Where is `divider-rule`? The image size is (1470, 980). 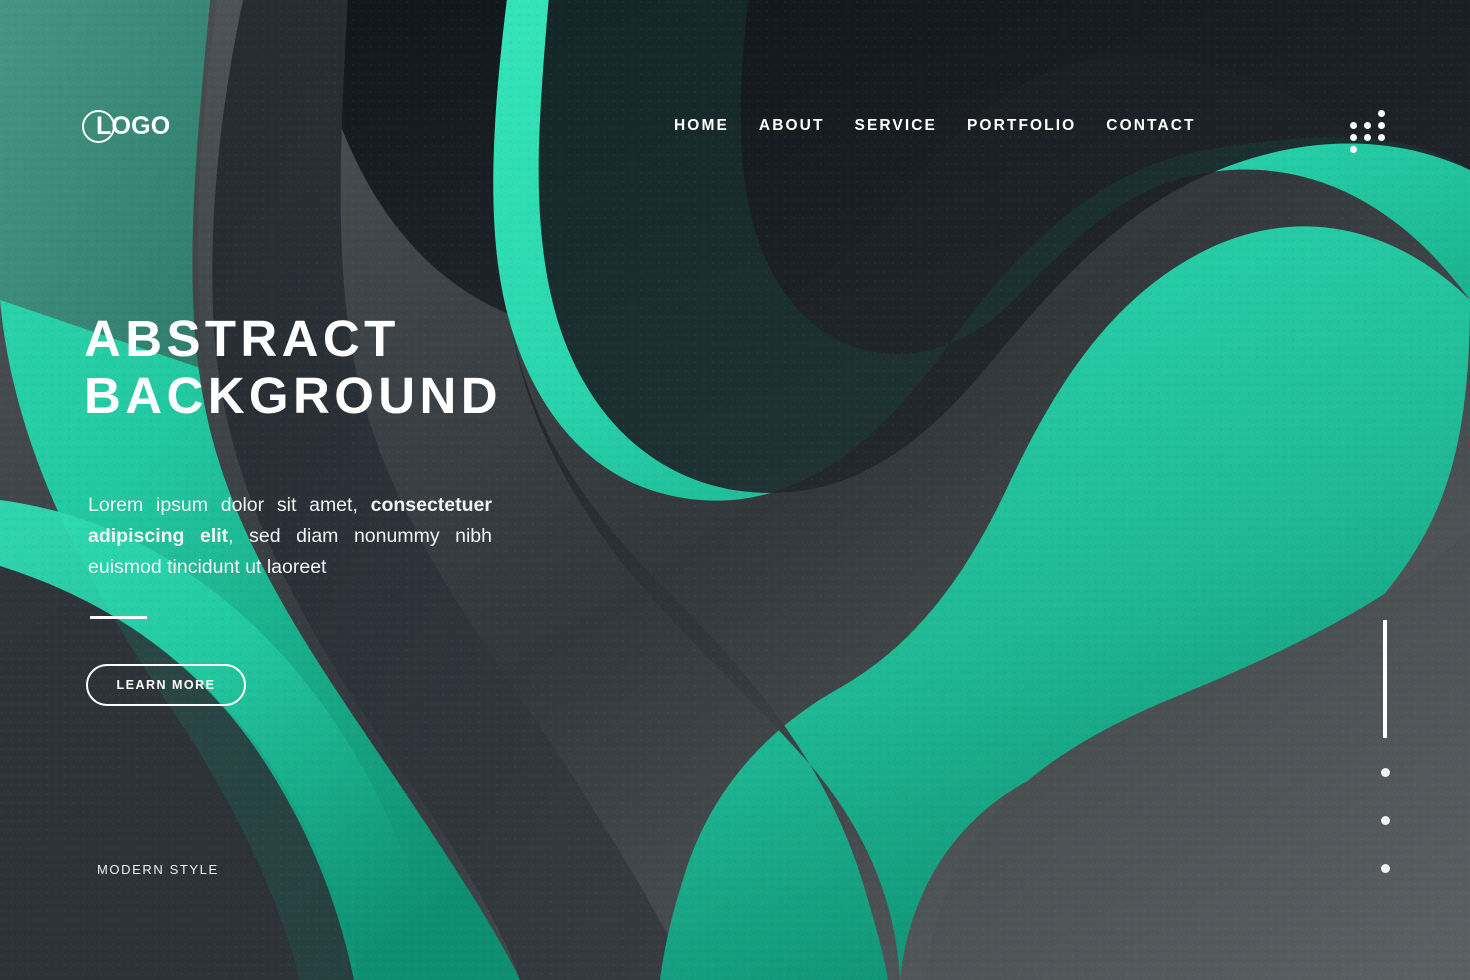 divider-rule is located at coordinates (118, 617).